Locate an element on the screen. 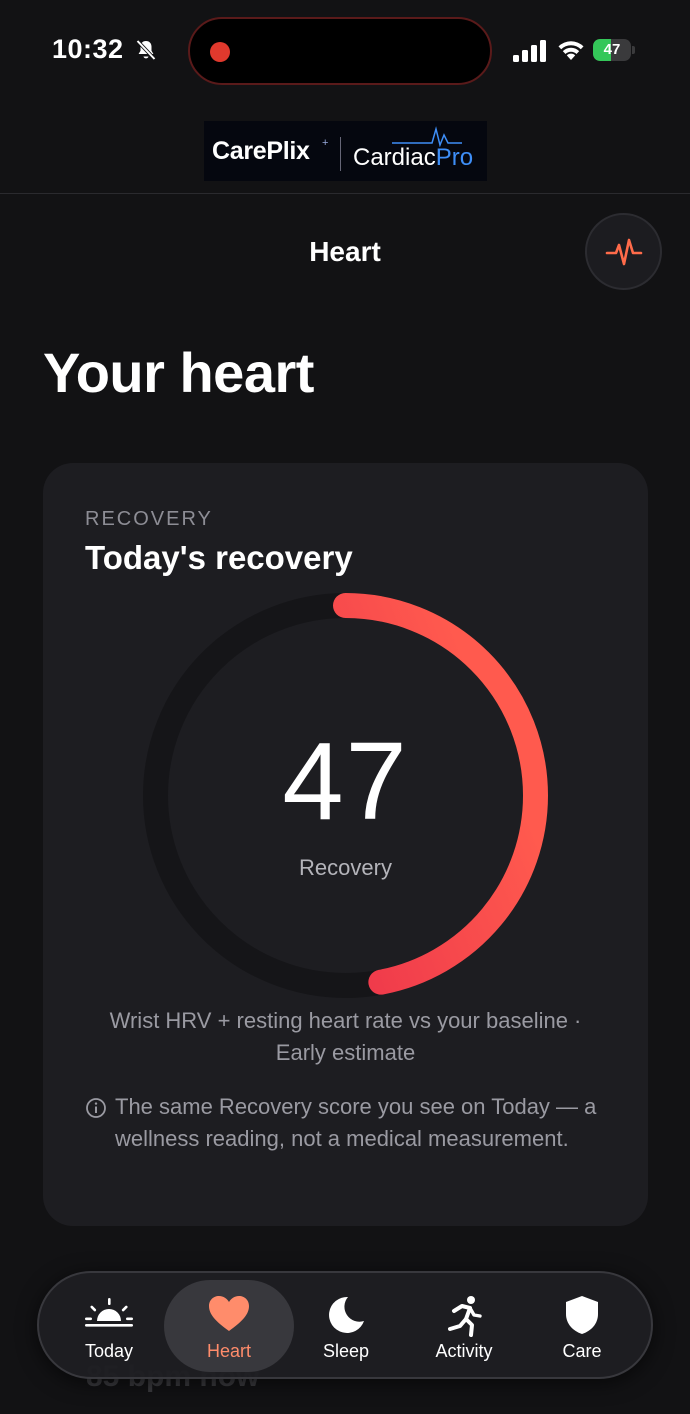 This screenshot has height=1414, width=690. heartbeat-pulse-icon is located at coordinates (623, 251).